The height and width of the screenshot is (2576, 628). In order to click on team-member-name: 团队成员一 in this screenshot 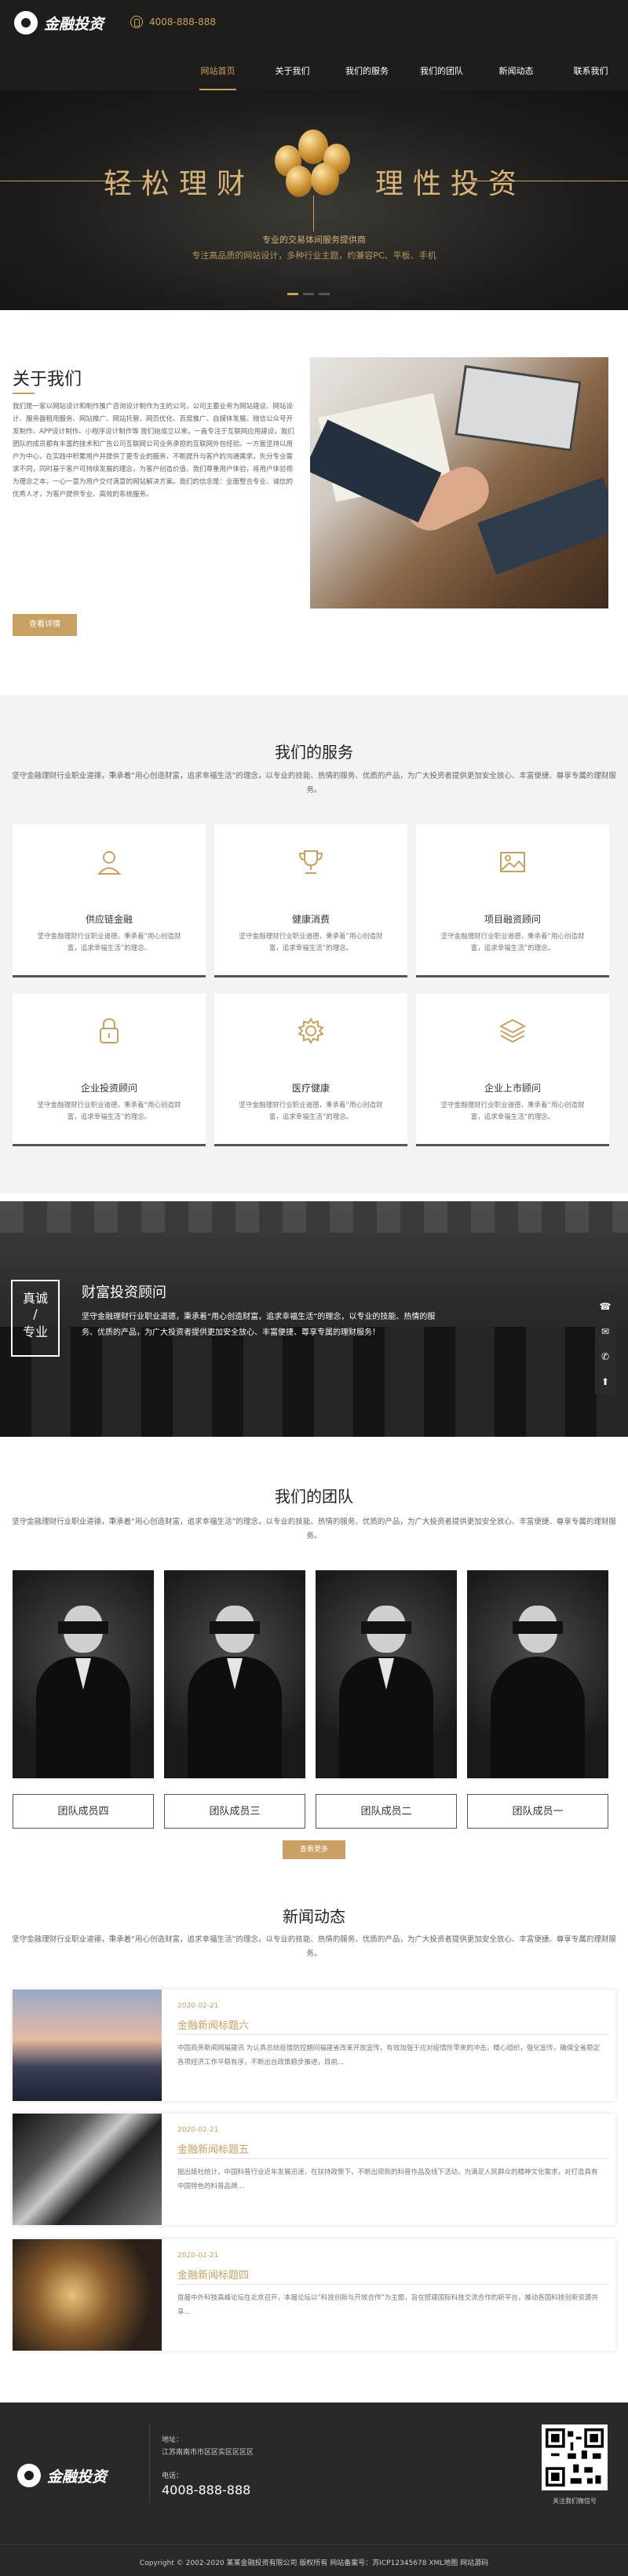, I will do `click(537, 1811)`.